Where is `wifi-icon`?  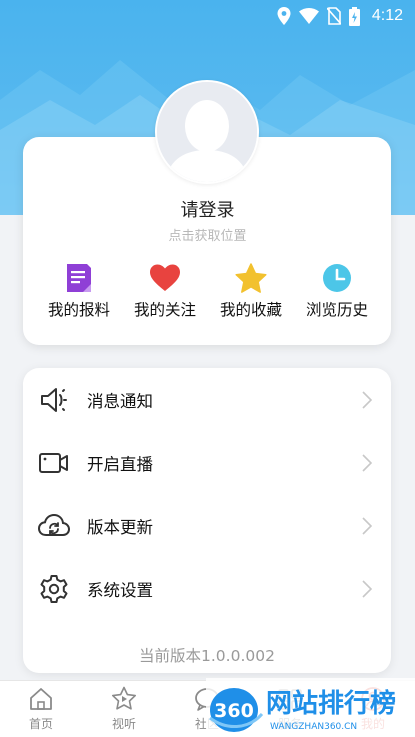
wifi-icon is located at coordinates (308, 16).